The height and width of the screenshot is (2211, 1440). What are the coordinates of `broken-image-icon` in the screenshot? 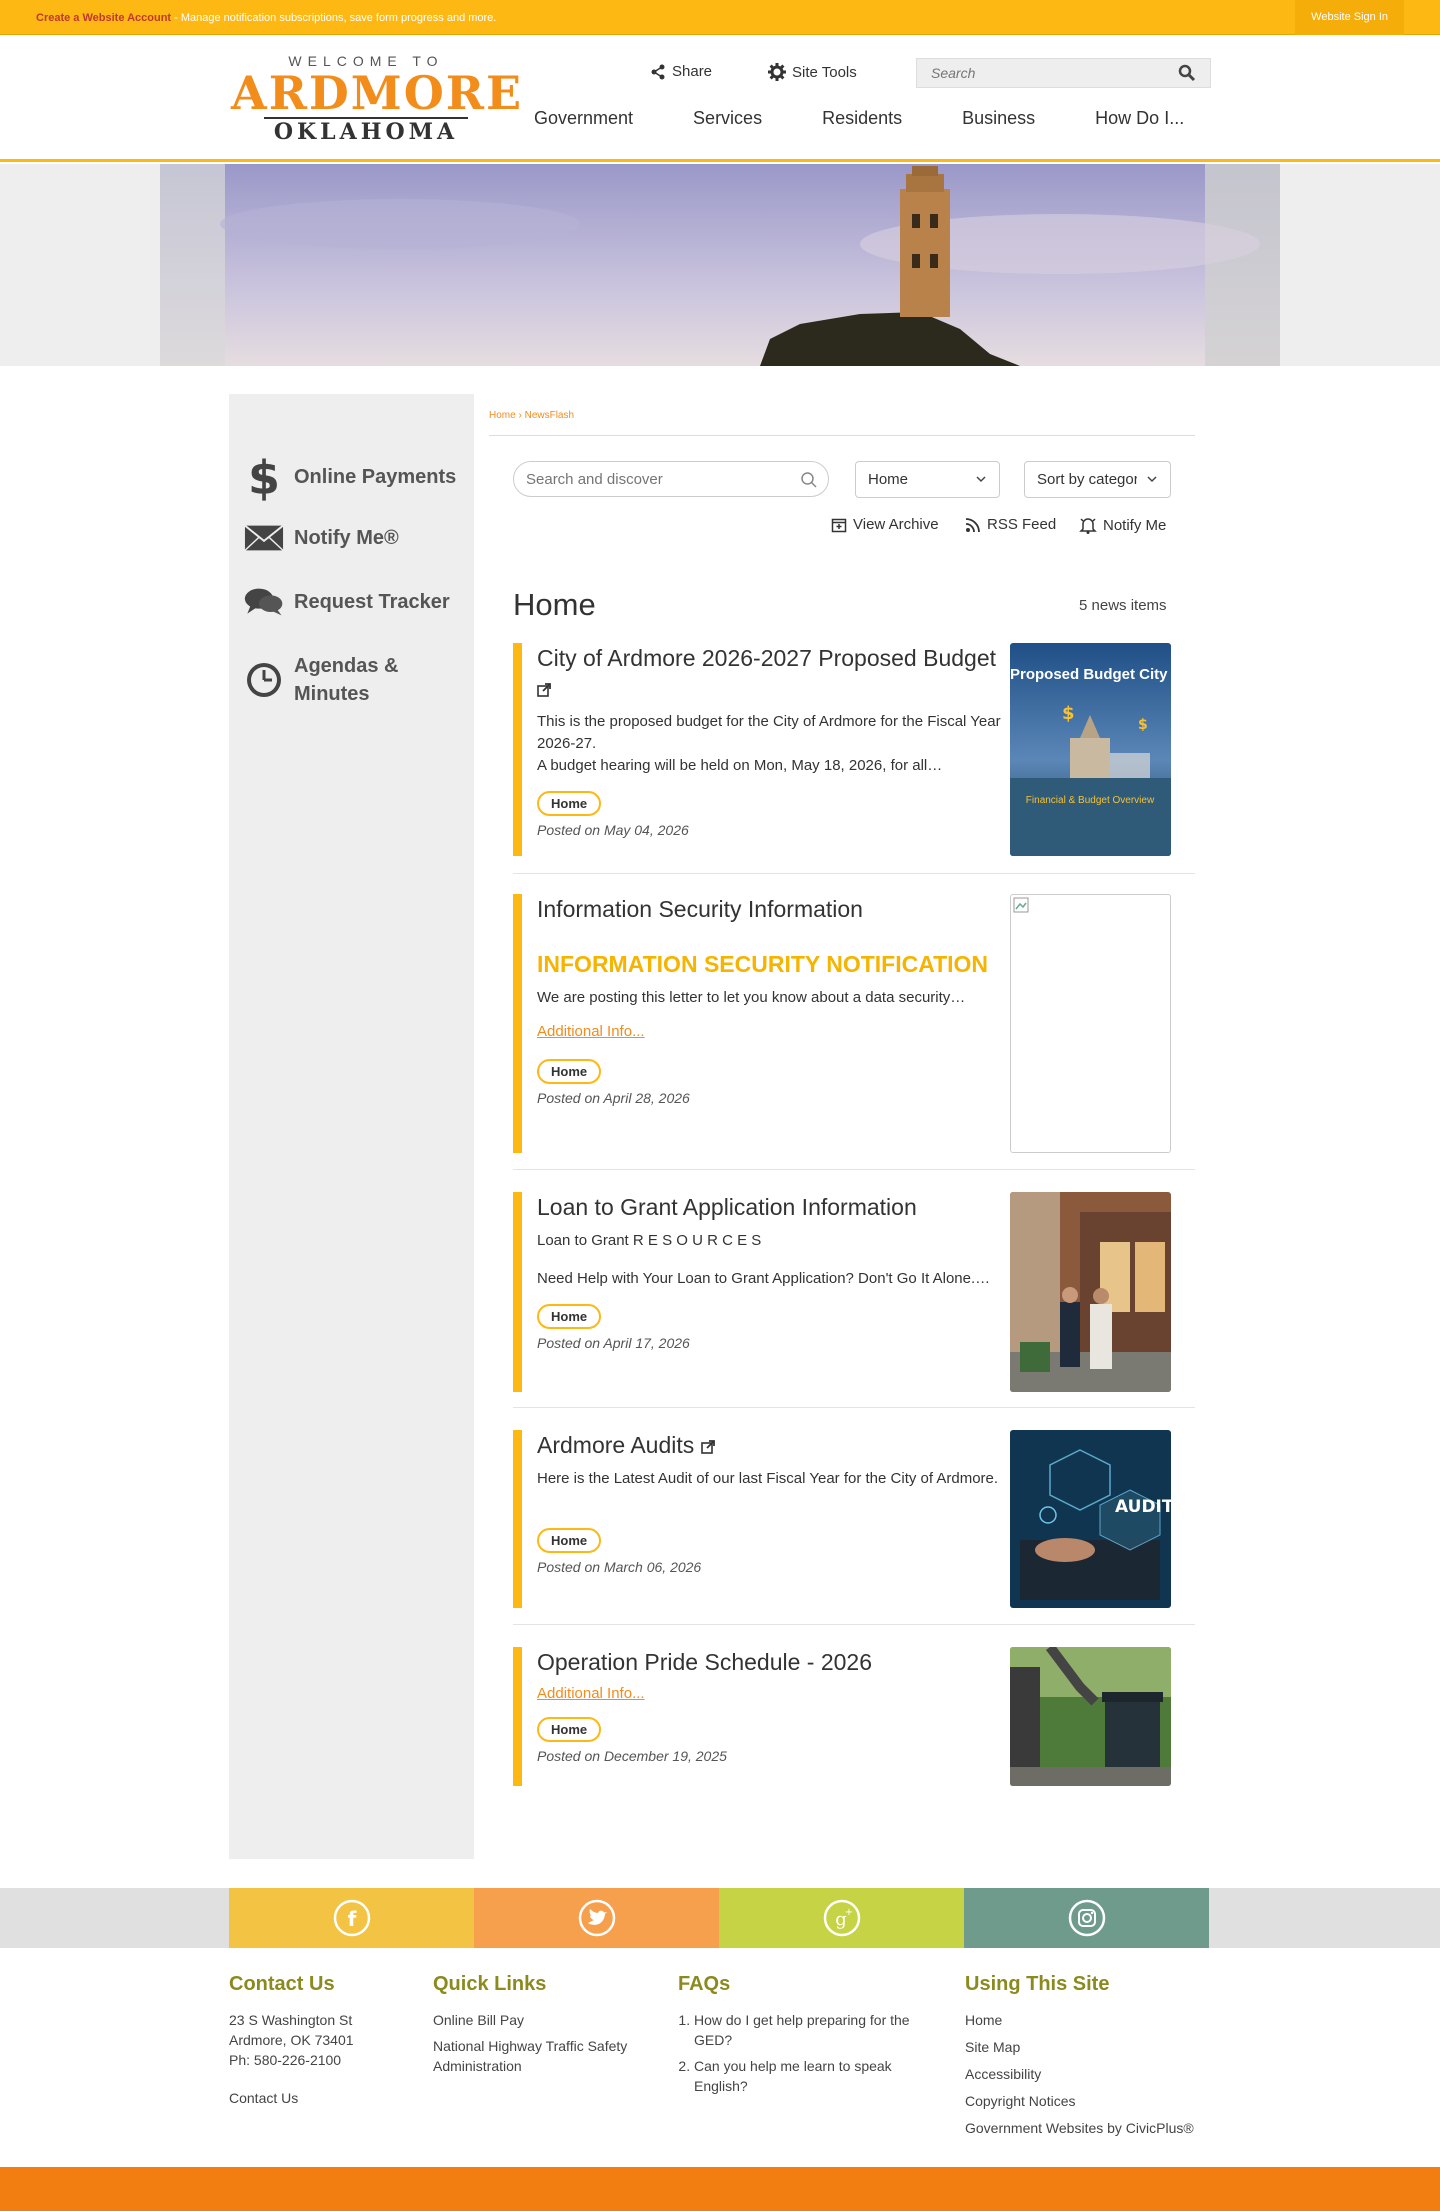 It's located at (1021, 905).